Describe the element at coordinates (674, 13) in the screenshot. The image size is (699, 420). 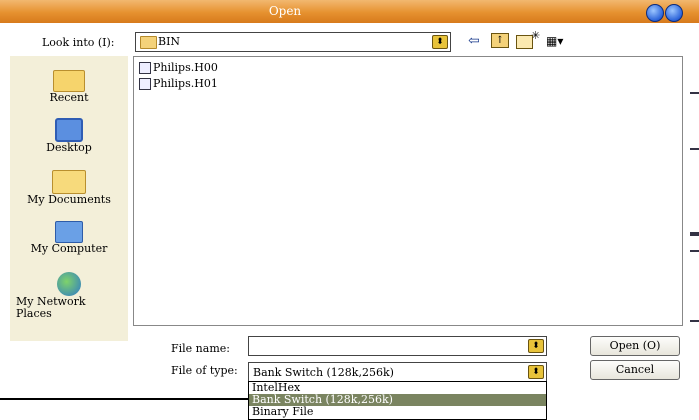
I see `close-button` at that location.